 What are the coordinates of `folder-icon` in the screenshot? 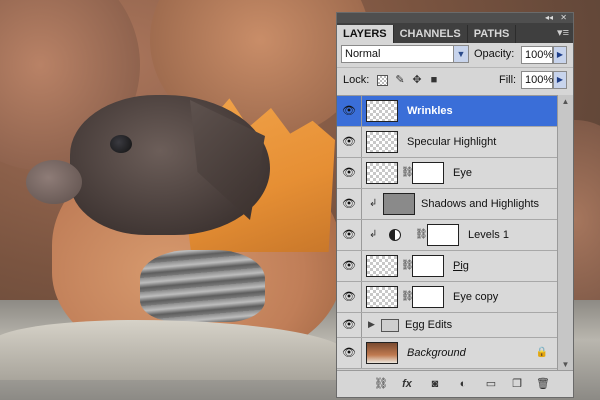 It's located at (390, 325).